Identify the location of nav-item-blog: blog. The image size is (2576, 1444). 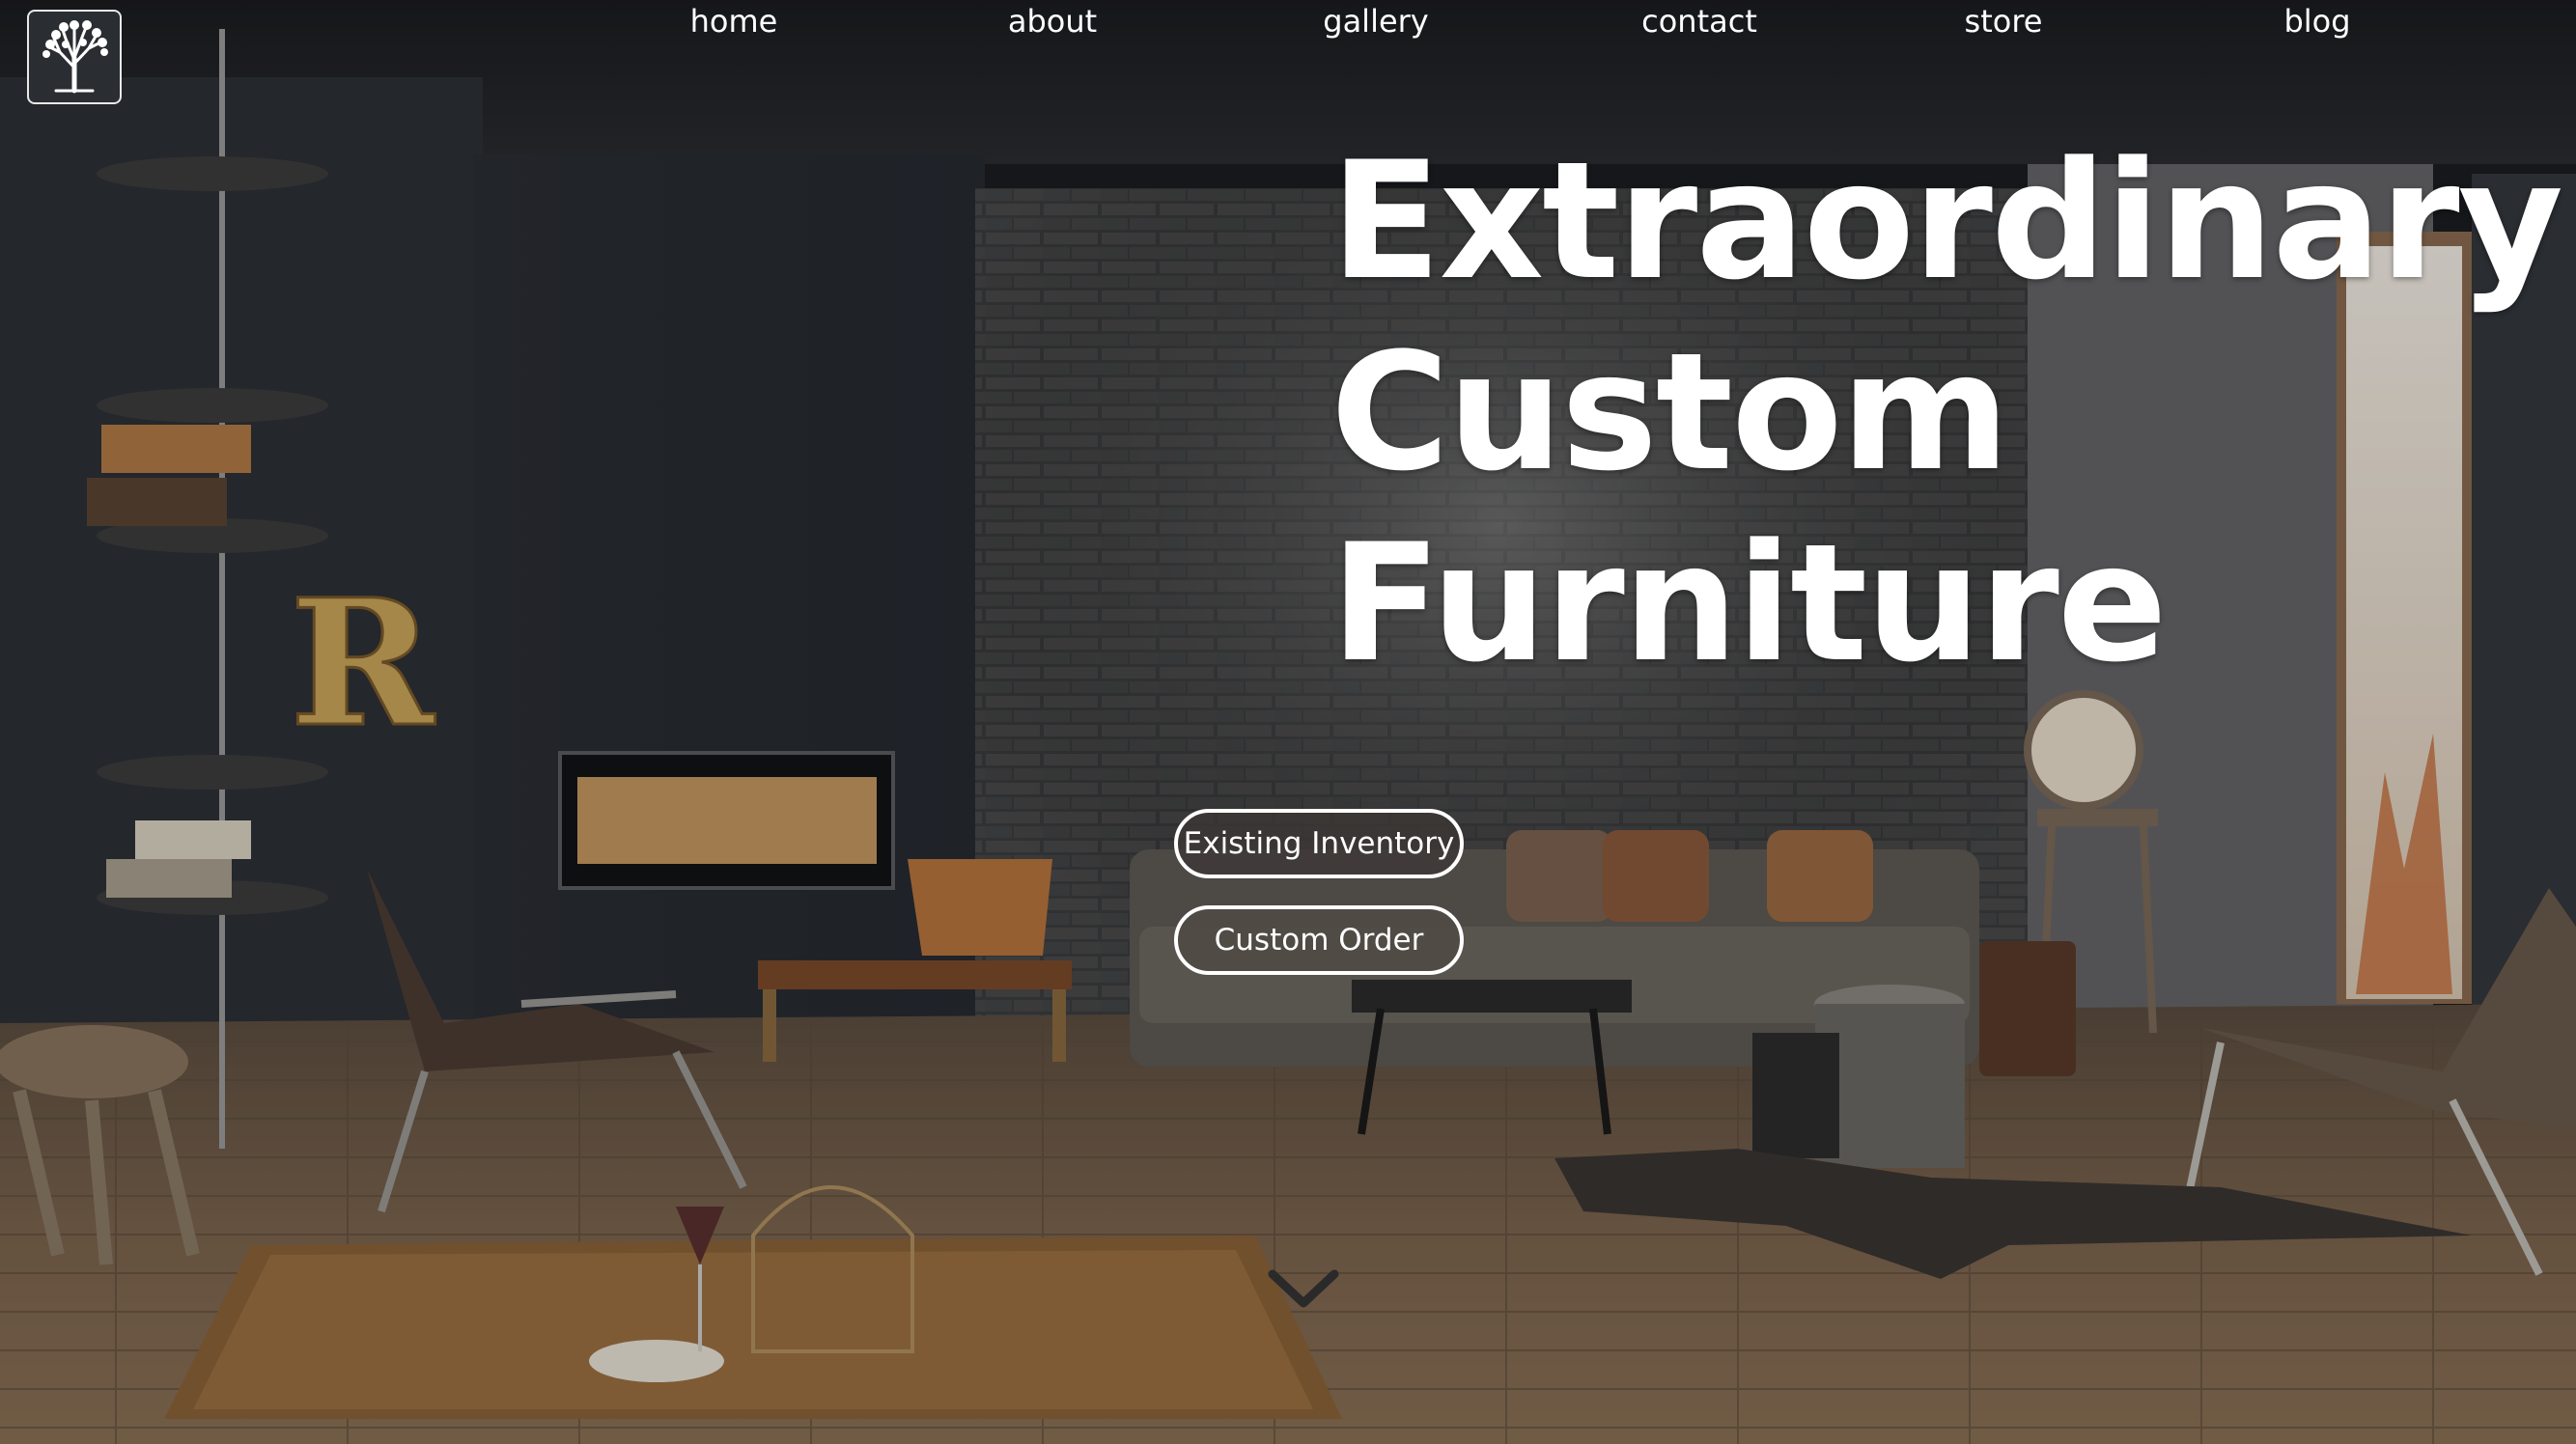
(2317, 21).